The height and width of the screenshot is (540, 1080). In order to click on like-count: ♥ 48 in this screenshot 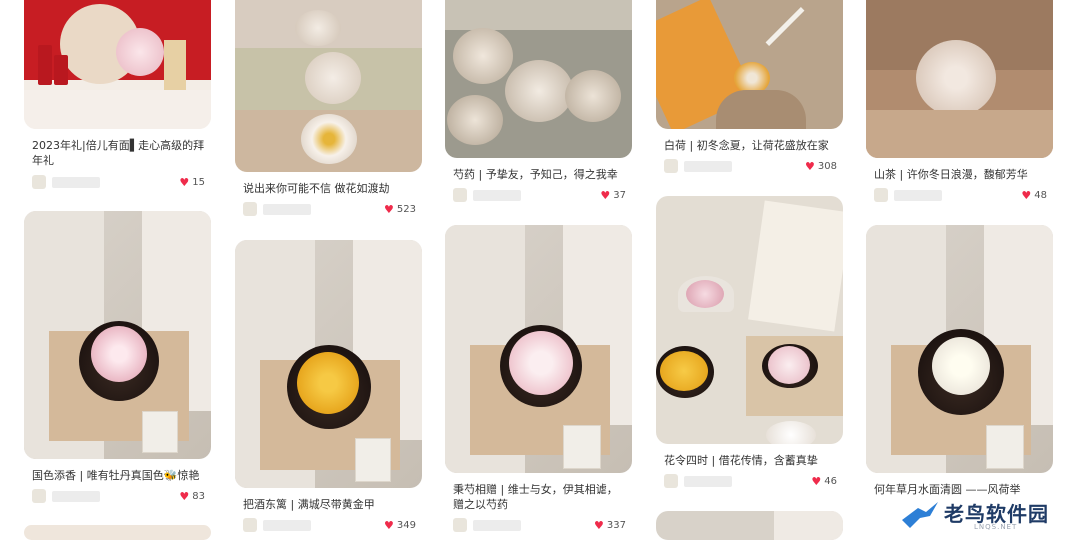, I will do `click(1034, 195)`.